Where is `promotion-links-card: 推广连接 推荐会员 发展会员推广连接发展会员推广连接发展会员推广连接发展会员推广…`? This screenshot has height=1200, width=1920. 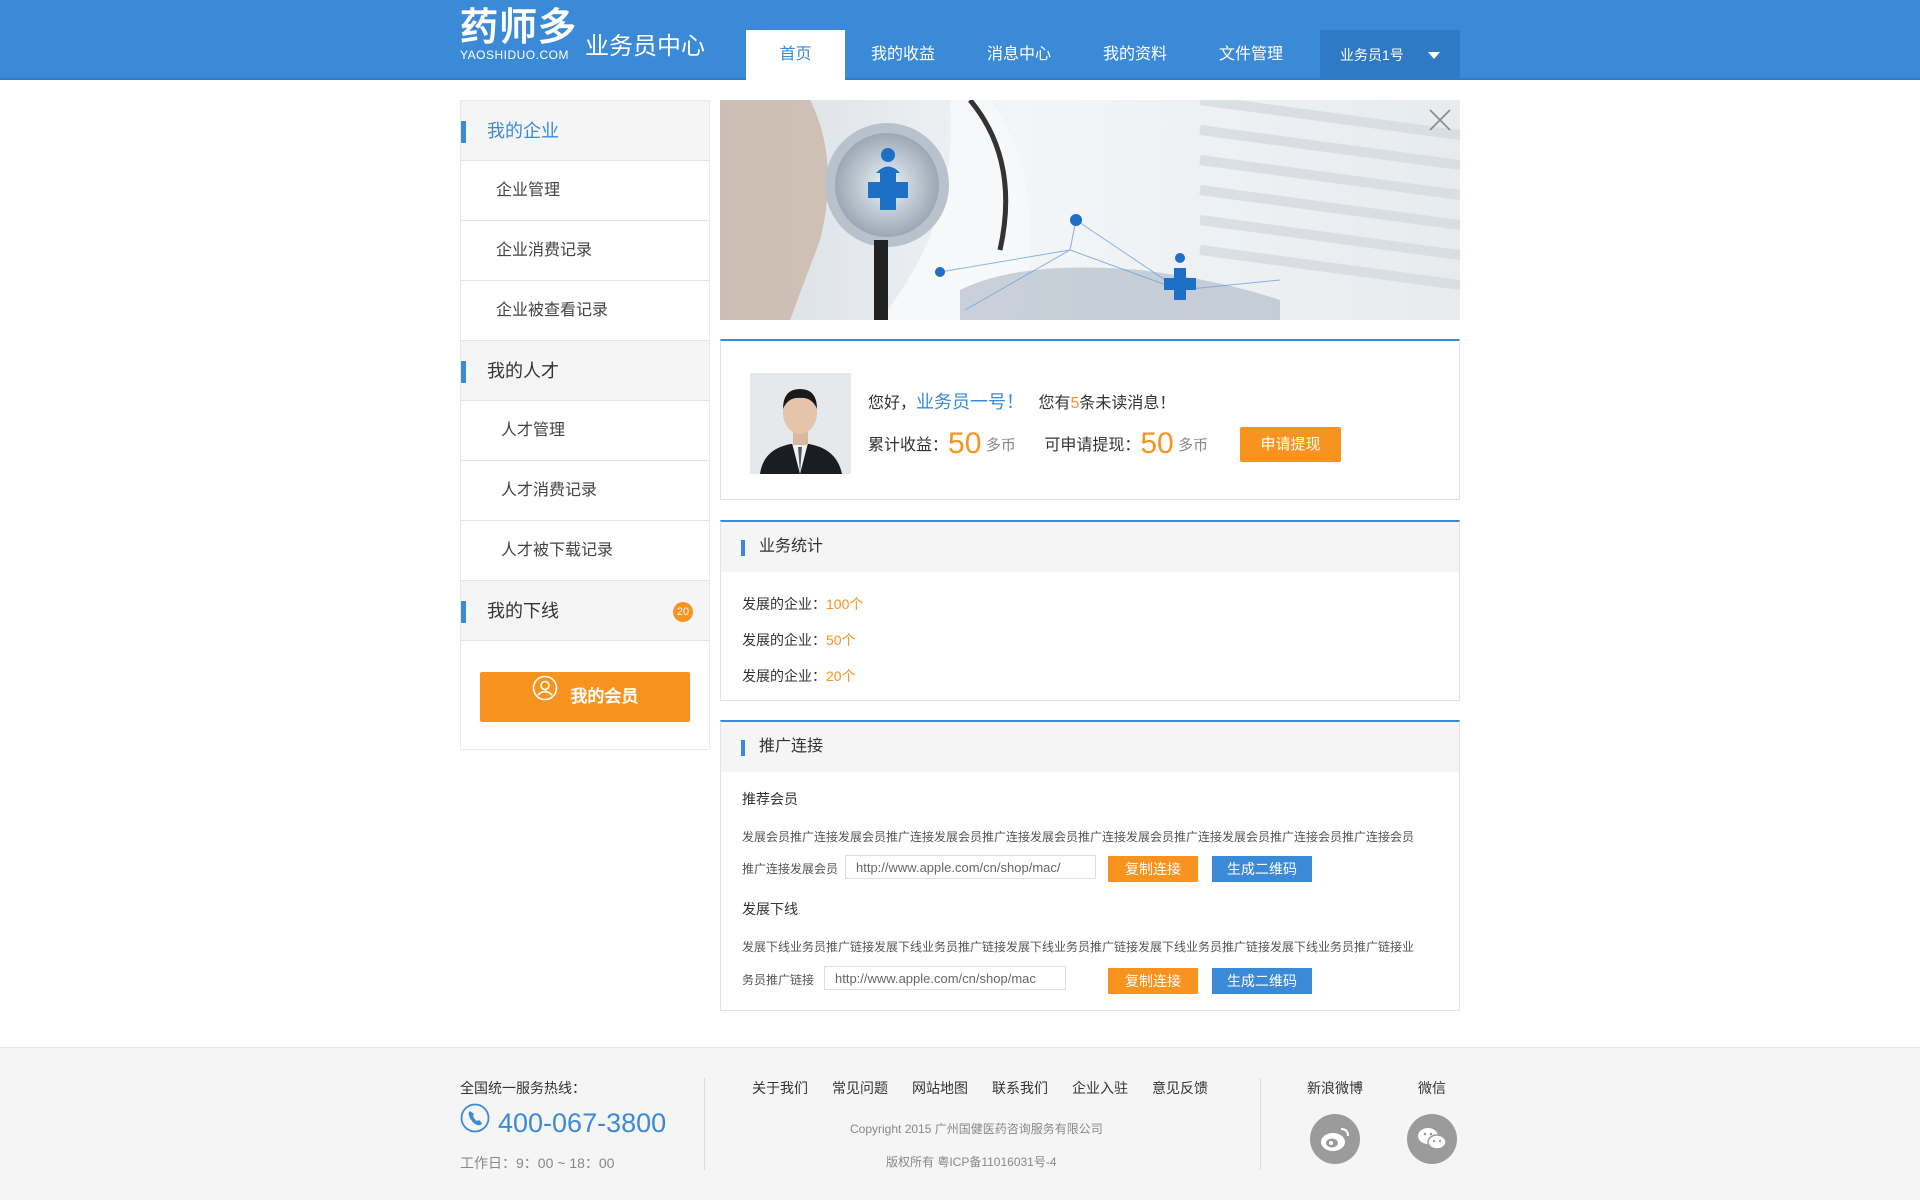 promotion-links-card: 推广连接 推荐会员 发展会员推广连接发展会员推广连接发展会员推广连接发展会员推广… is located at coordinates (1090, 865).